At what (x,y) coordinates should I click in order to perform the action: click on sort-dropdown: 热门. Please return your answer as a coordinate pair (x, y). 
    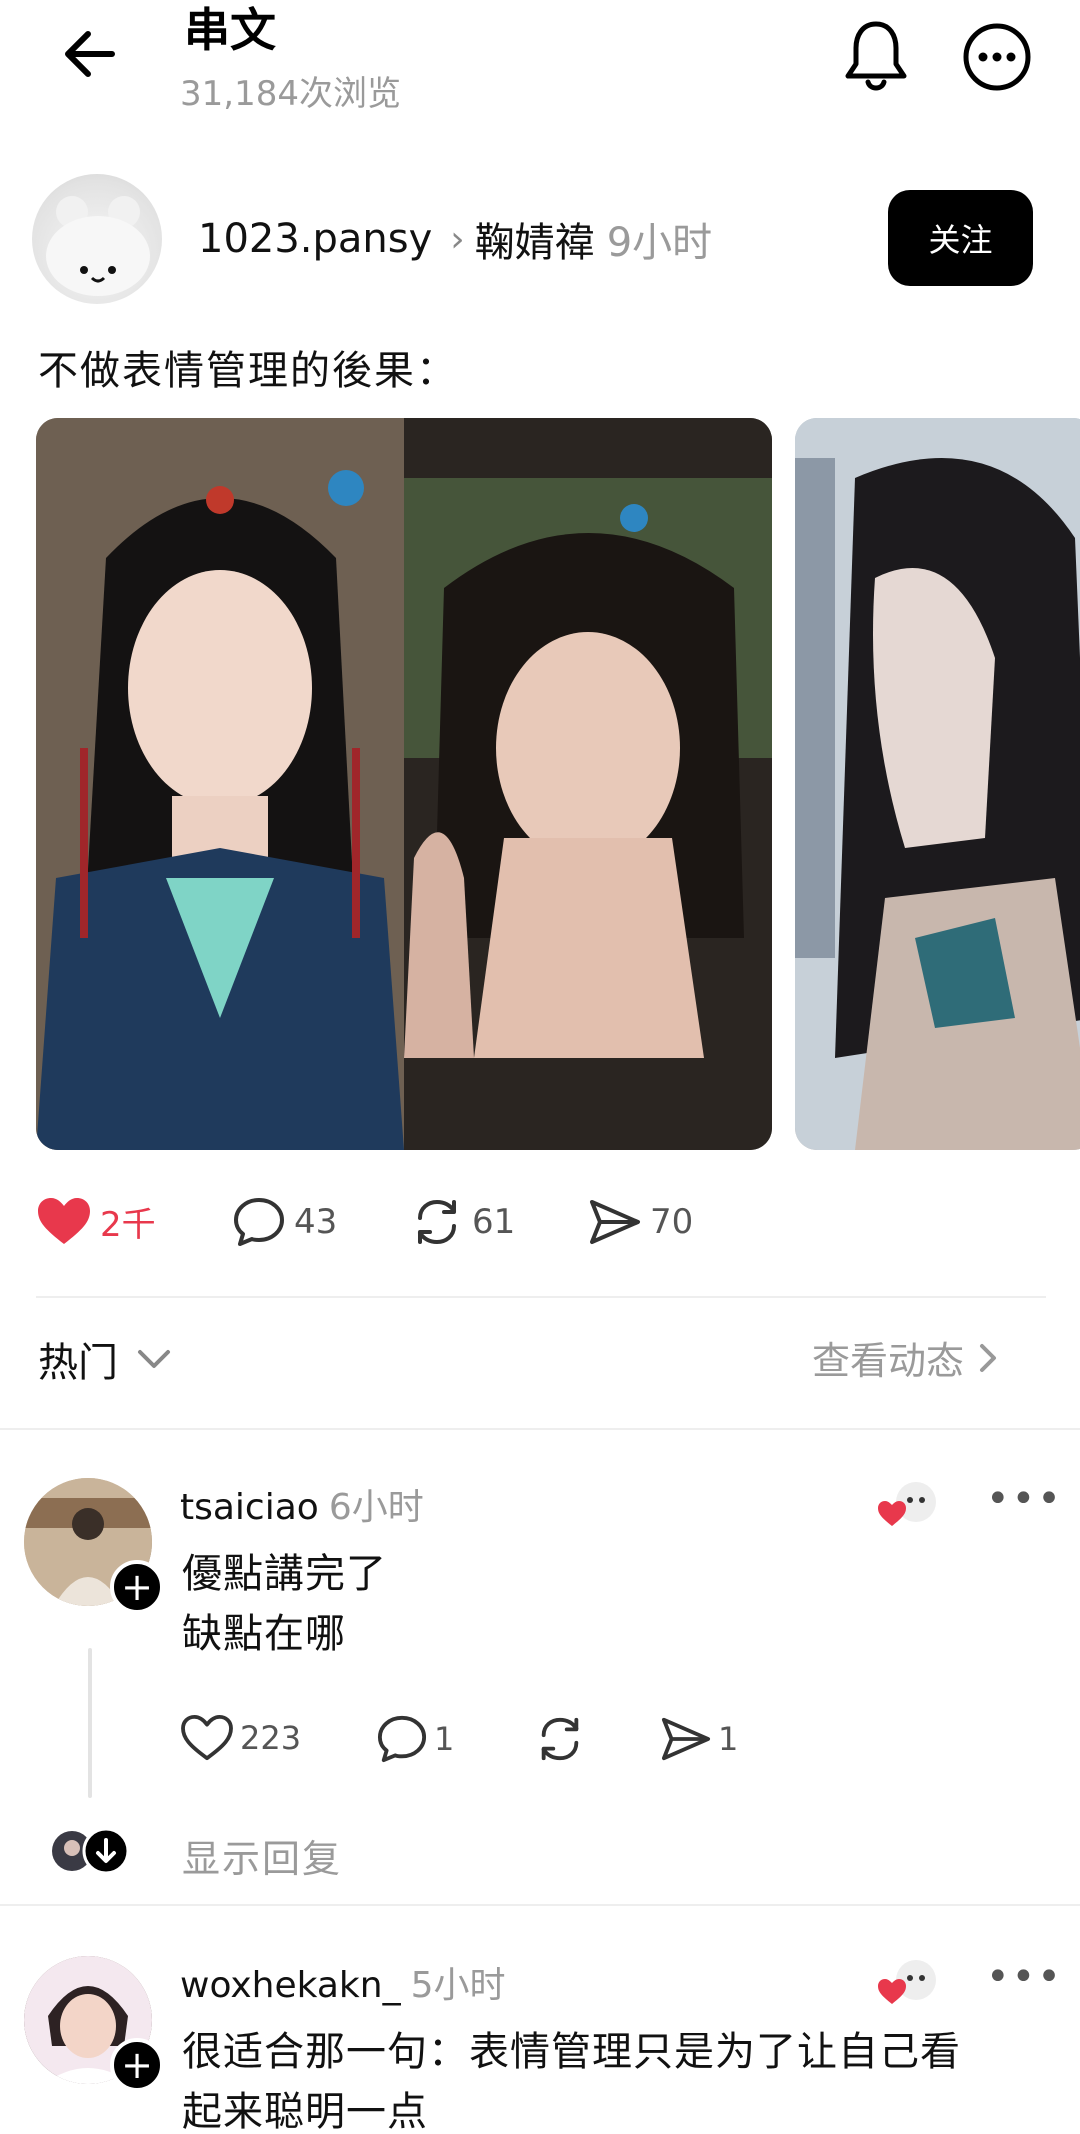
    Looking at the image, I should click on (107, 1359).